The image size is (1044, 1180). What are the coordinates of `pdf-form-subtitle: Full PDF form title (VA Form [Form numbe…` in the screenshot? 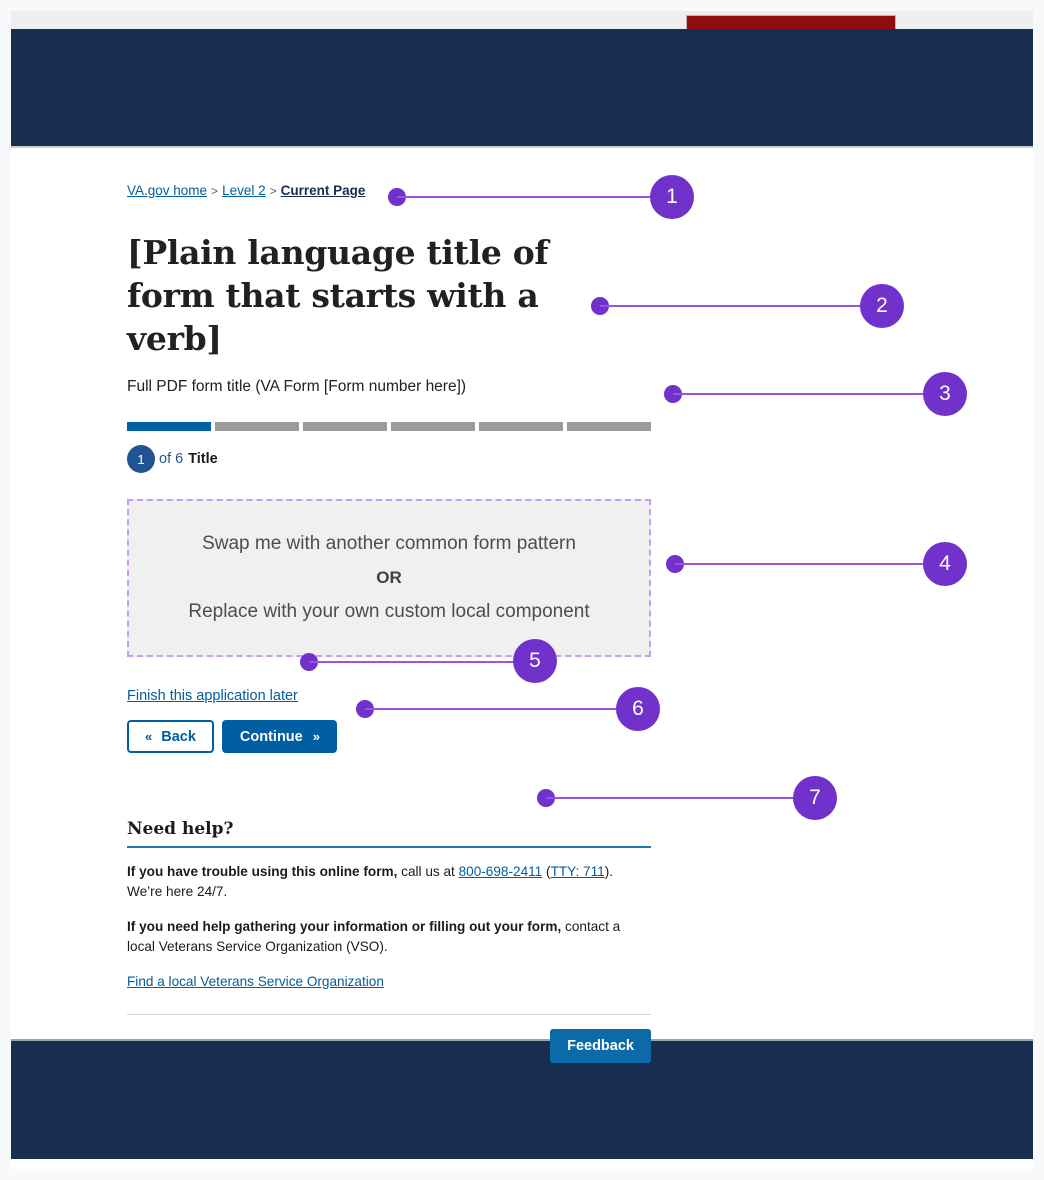 It's located at (297, 386).